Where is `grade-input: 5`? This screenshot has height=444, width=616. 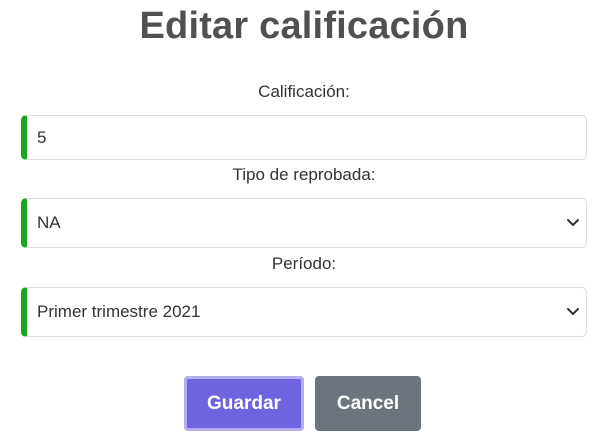
grade-input: 5 is located at coordinates (304, 137).